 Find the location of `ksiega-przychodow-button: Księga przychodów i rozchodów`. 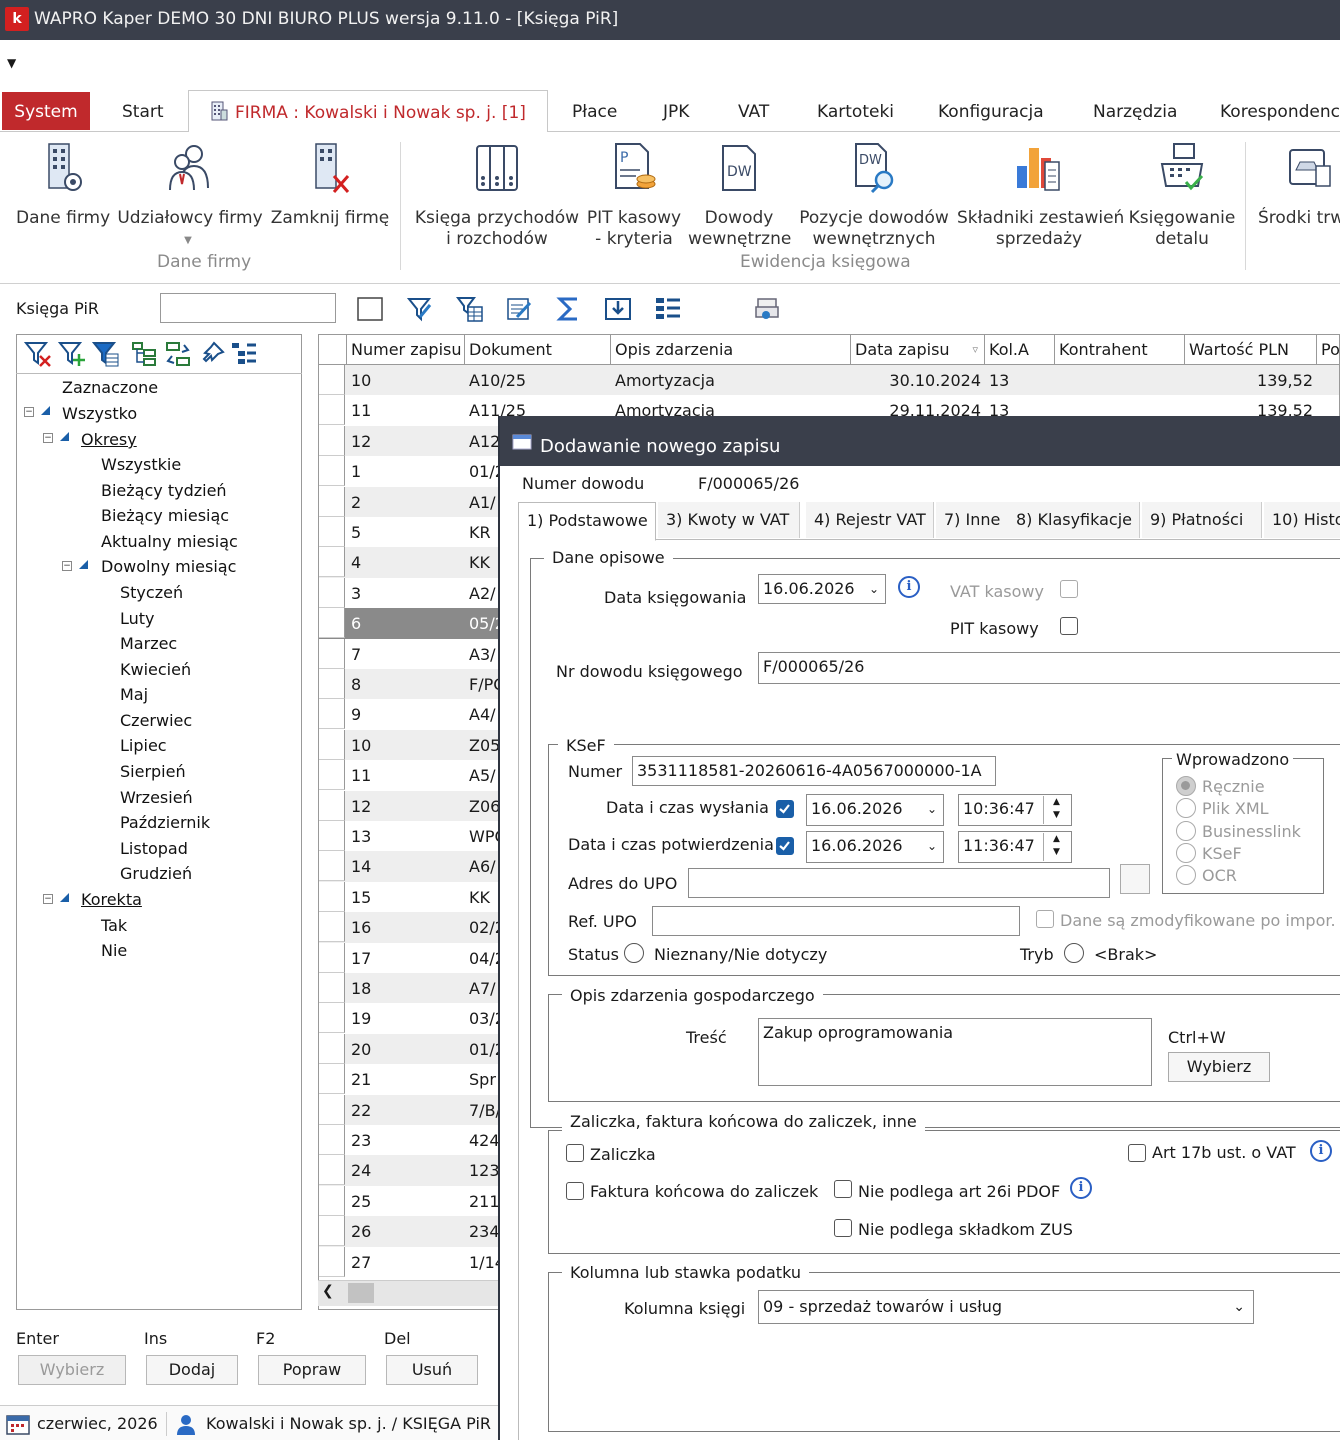

ksiega-przychodow-button: Księga przychodów i rozchodów is located at coordinates (497, 195).